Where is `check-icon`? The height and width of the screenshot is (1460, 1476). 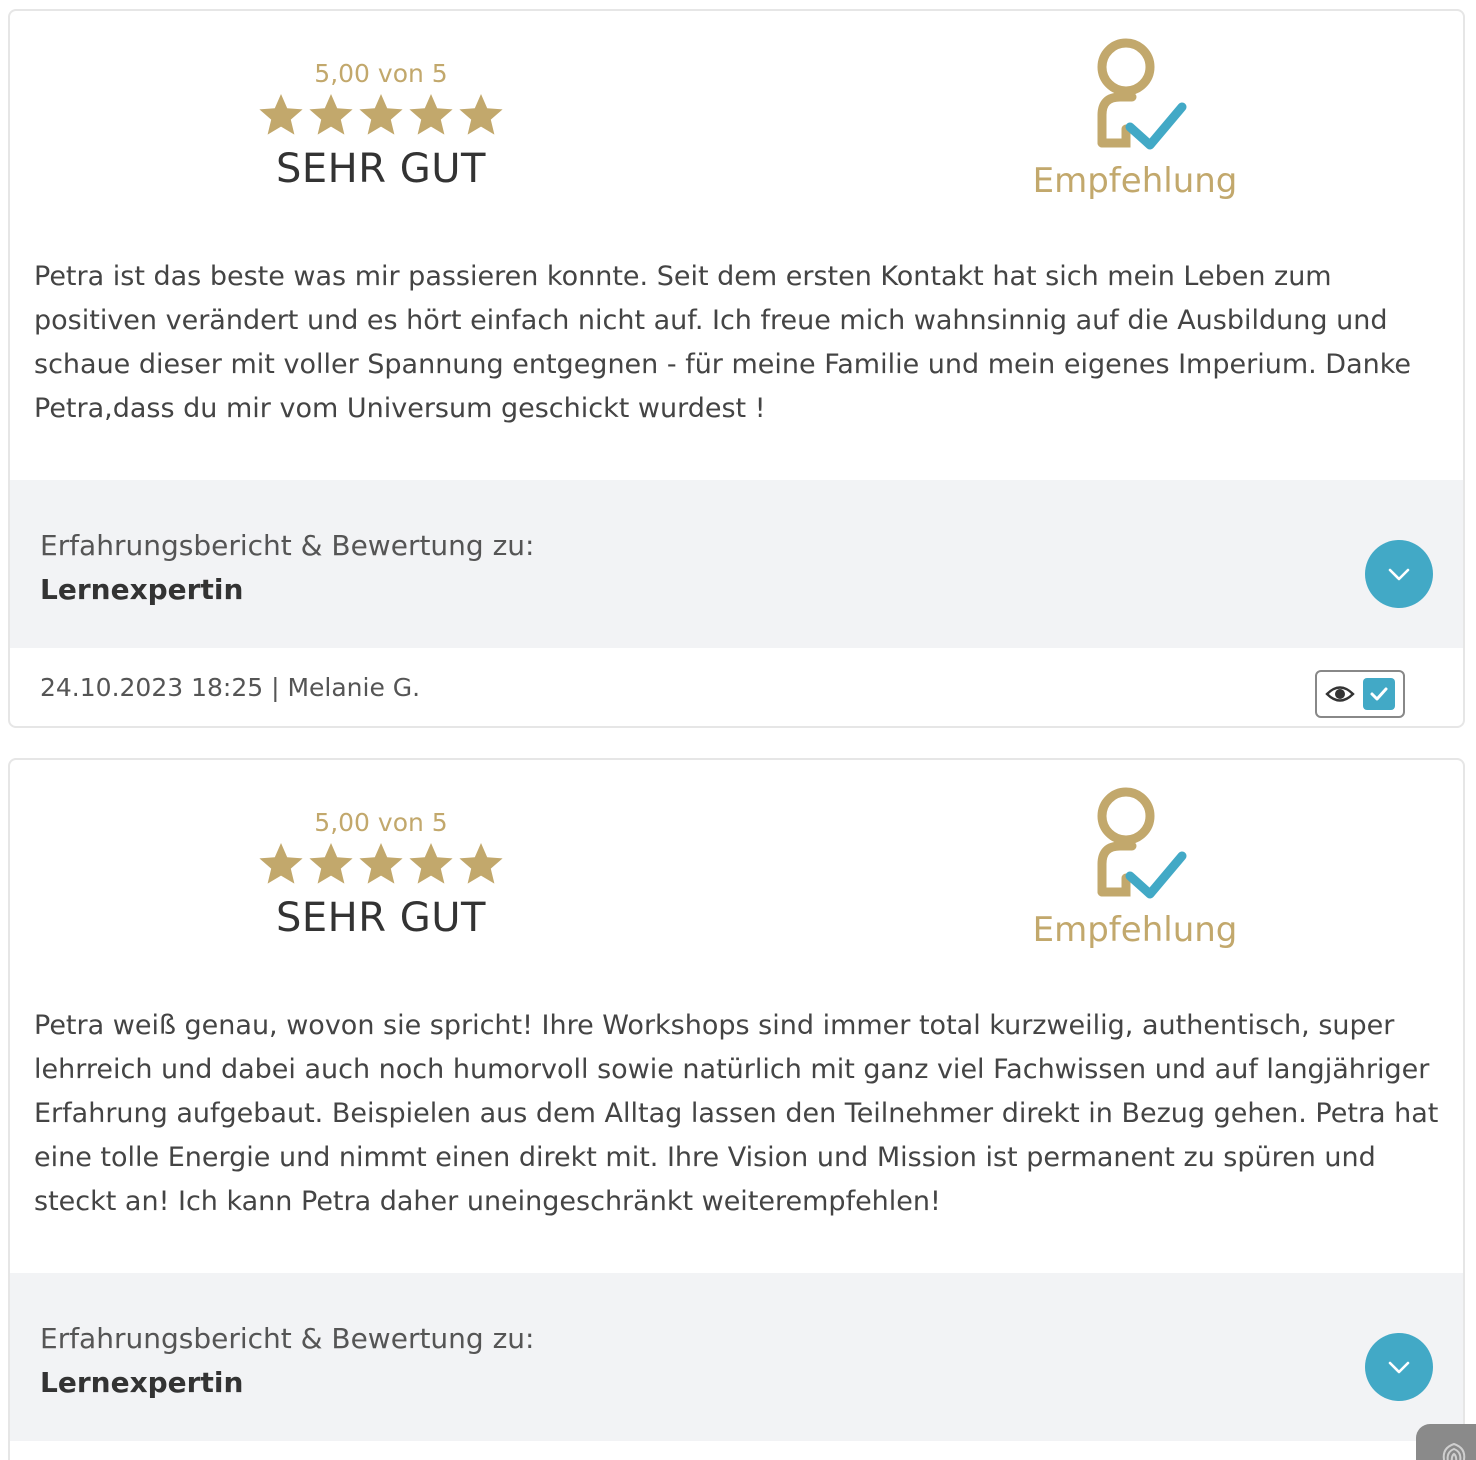
check-icon is located at coordinates (1379, 694).